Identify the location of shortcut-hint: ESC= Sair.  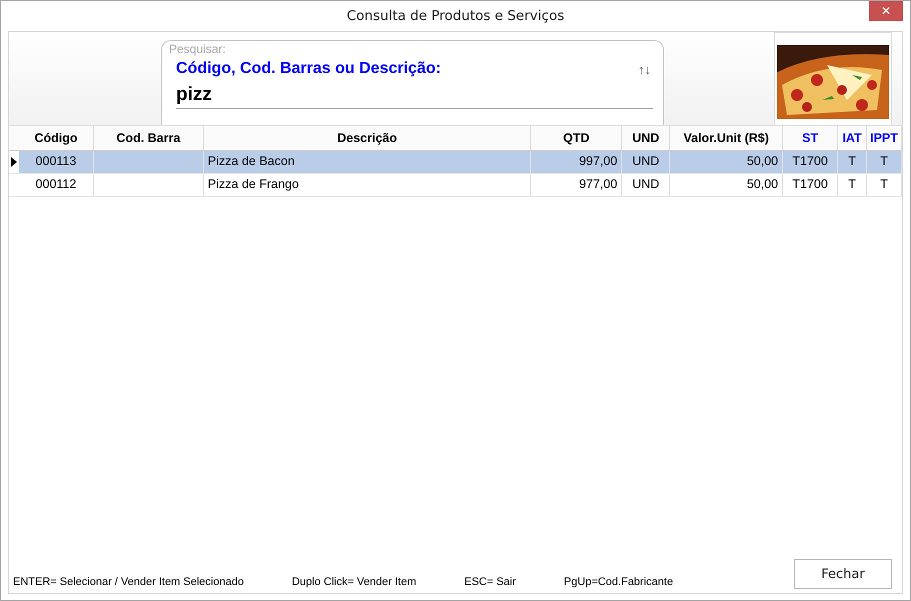
(490, 582).